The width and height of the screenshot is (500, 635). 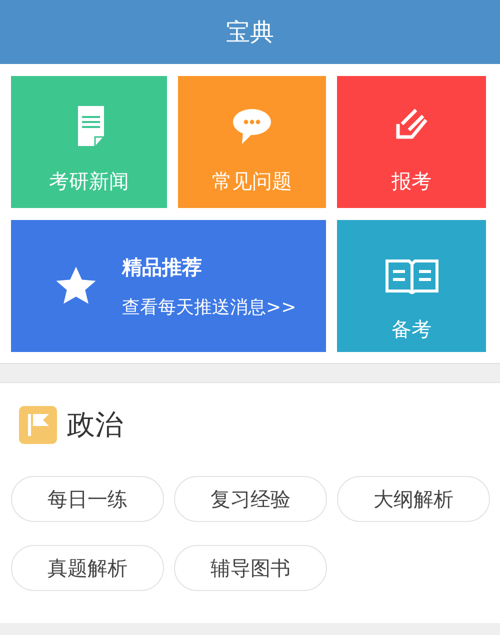 What do you see at coordinates (252, 126) in the screenshot?
I see `speech-bubble-icon` at bounding box center [252, 126].